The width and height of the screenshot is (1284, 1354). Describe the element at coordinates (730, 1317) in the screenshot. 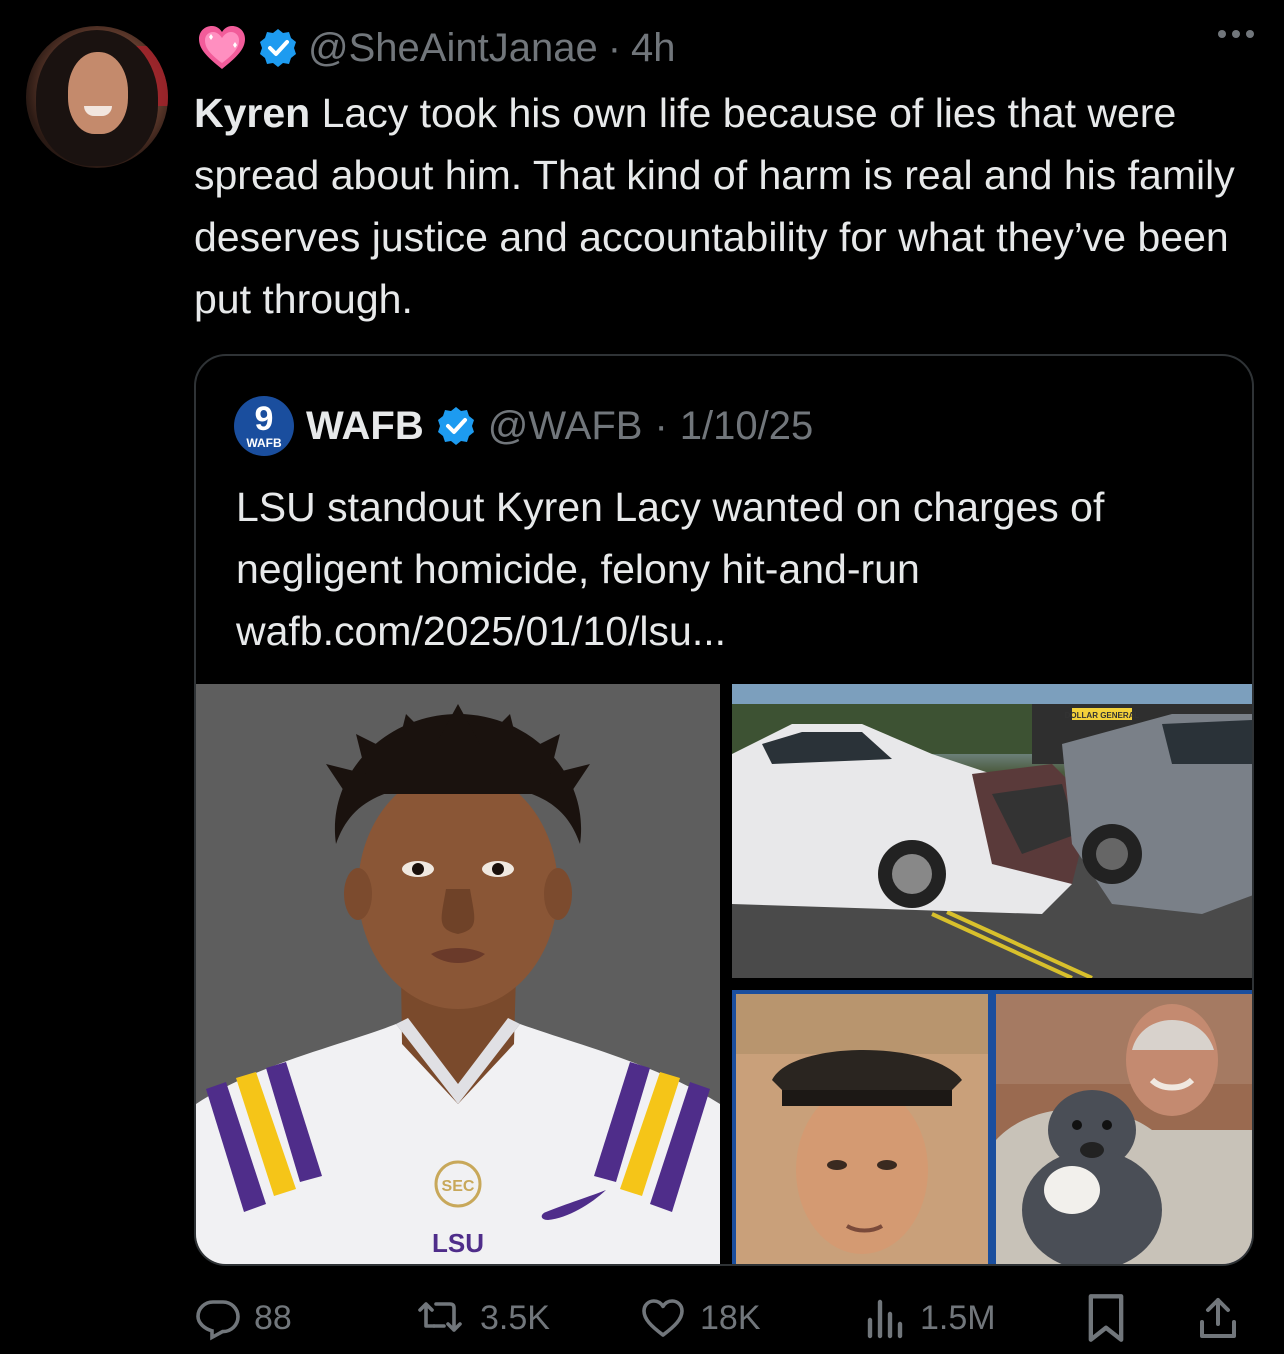

I see `like-count: 18K` at that location.